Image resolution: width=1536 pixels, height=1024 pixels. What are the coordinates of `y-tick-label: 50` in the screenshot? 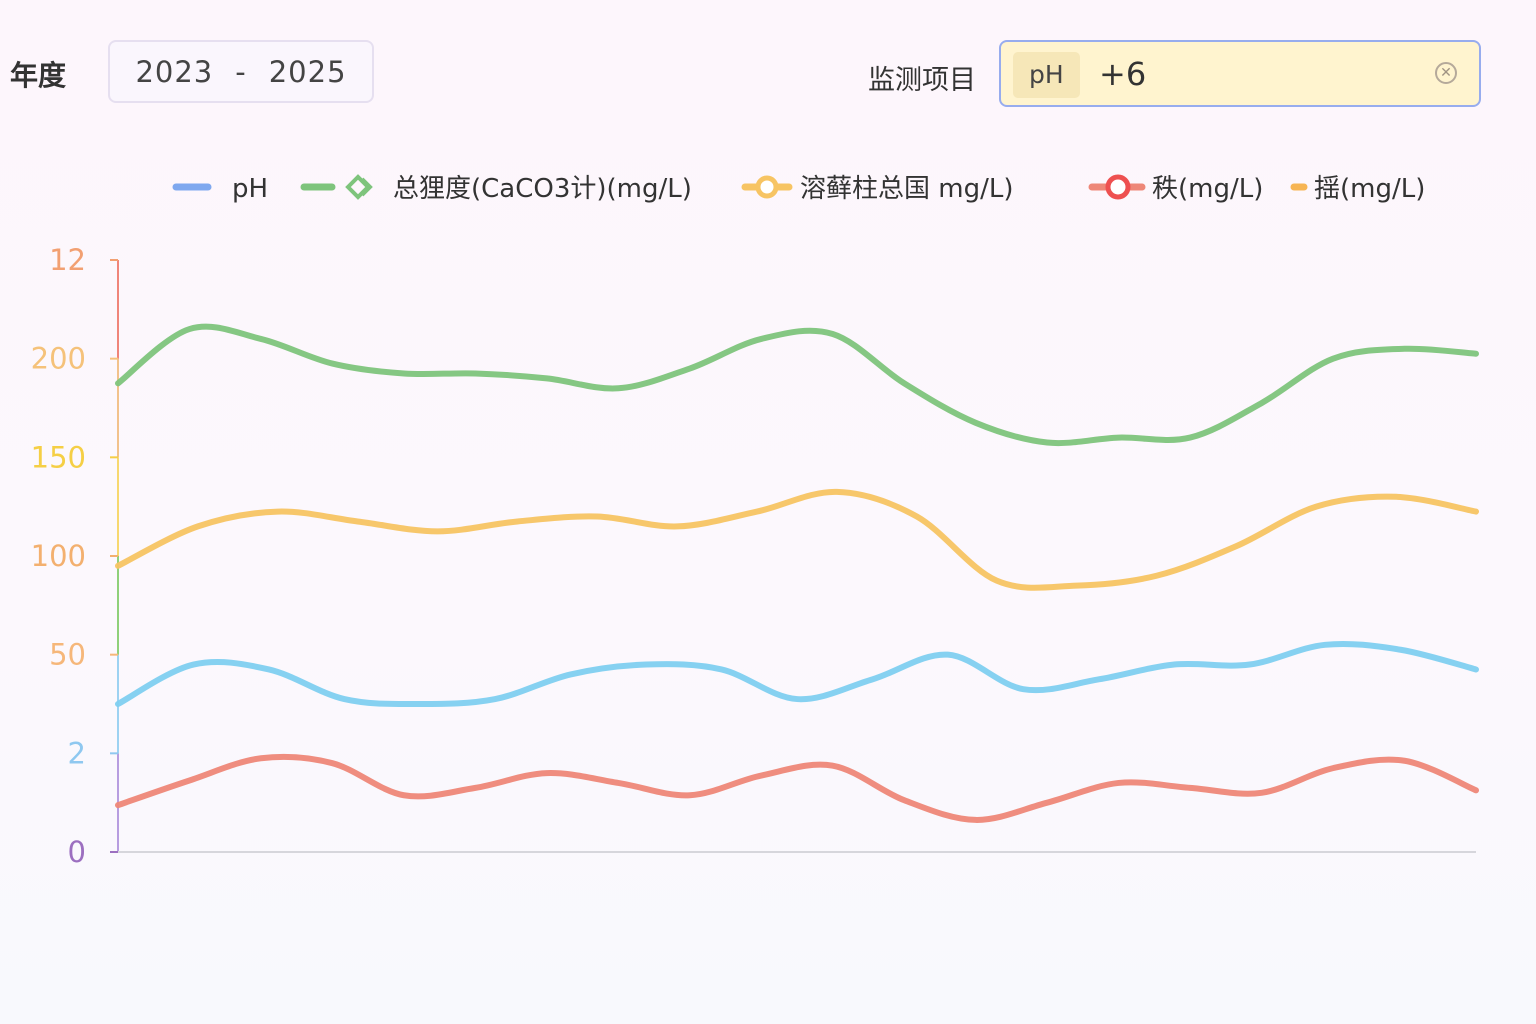 It's located at (67, 655).